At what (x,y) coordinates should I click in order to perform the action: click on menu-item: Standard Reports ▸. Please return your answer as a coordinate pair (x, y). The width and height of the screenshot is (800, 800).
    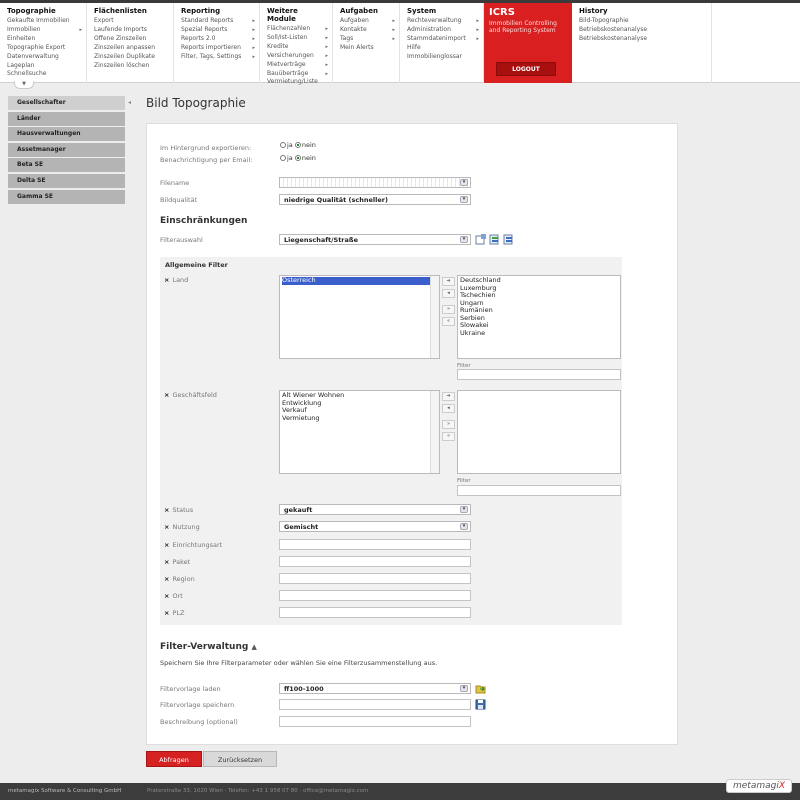
    Looking at the image, I should click on (218, 21).